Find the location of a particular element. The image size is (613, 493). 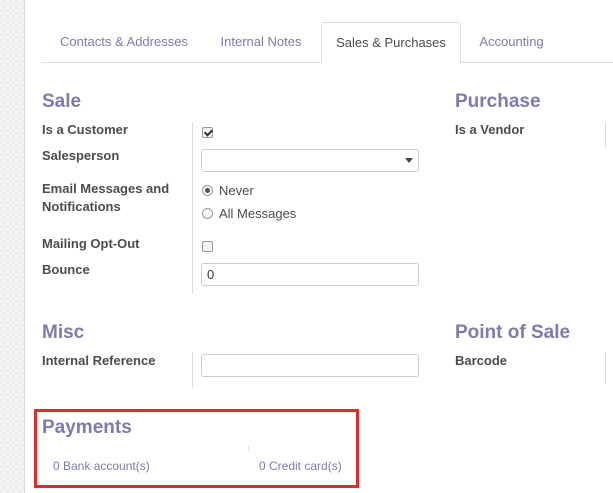

bounce-input: 0 is located at coordinates (310, 274).